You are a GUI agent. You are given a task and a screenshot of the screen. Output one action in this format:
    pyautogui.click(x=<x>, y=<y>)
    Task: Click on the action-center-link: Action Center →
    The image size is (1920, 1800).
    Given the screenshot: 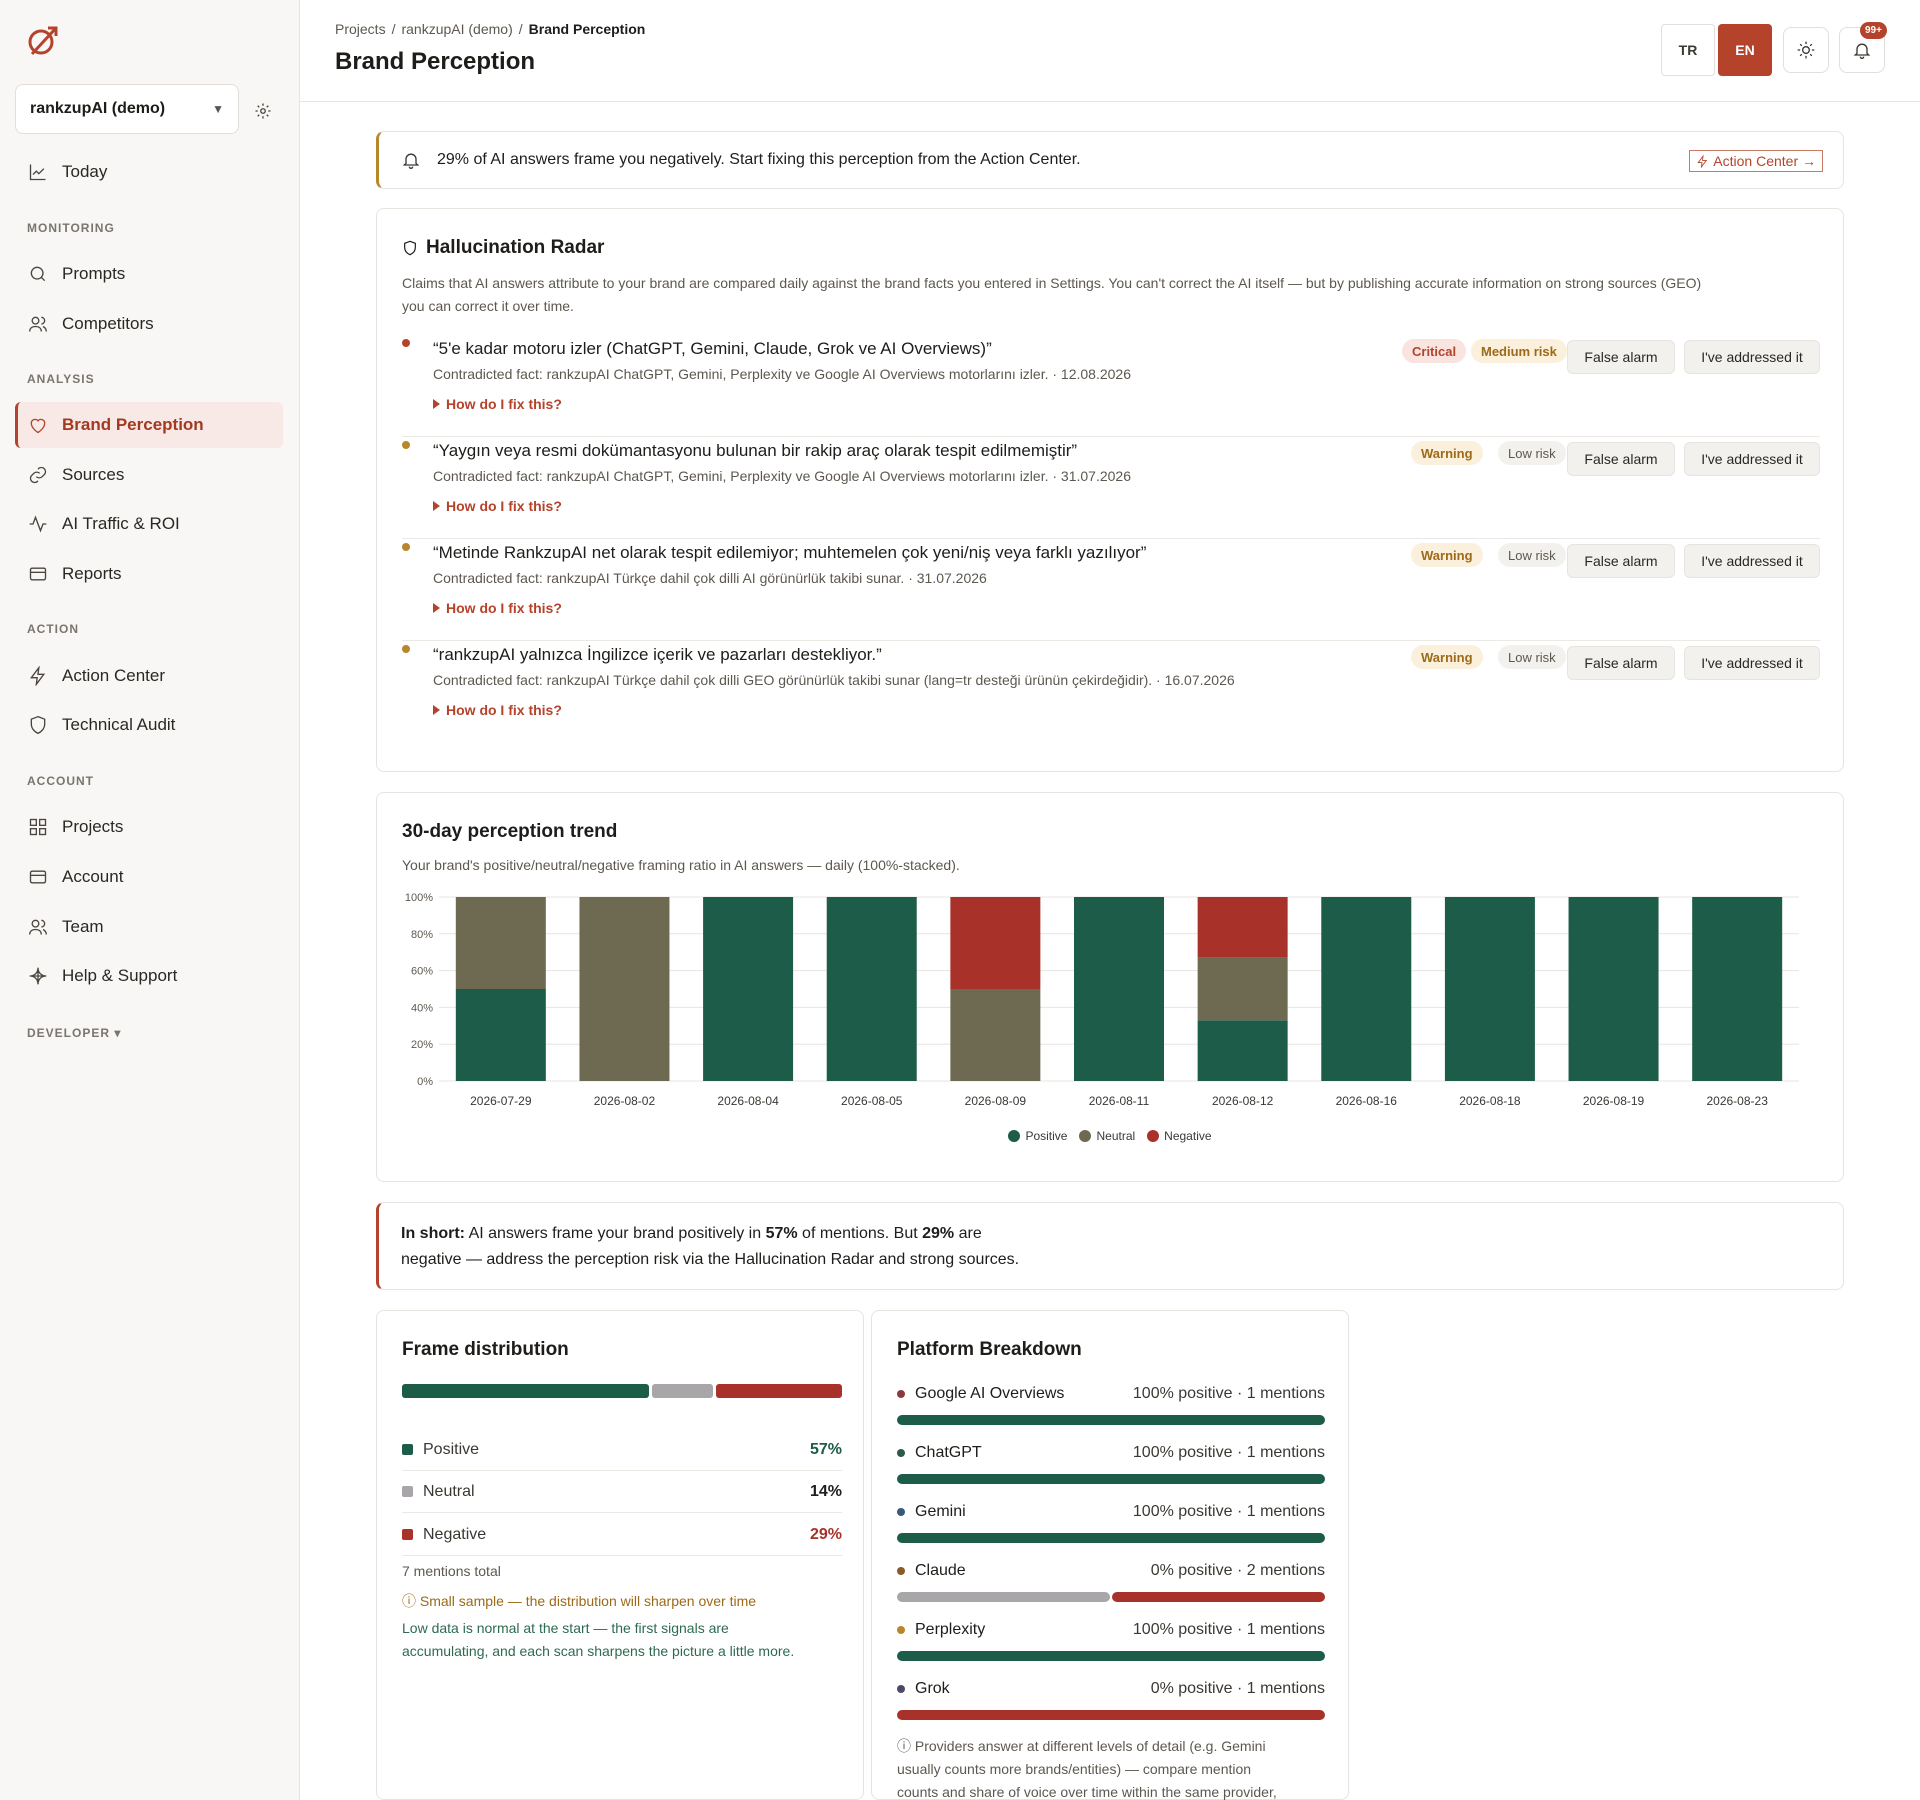 What is the action you would take?
    pyautogui.click(x=1756, y=161)
    